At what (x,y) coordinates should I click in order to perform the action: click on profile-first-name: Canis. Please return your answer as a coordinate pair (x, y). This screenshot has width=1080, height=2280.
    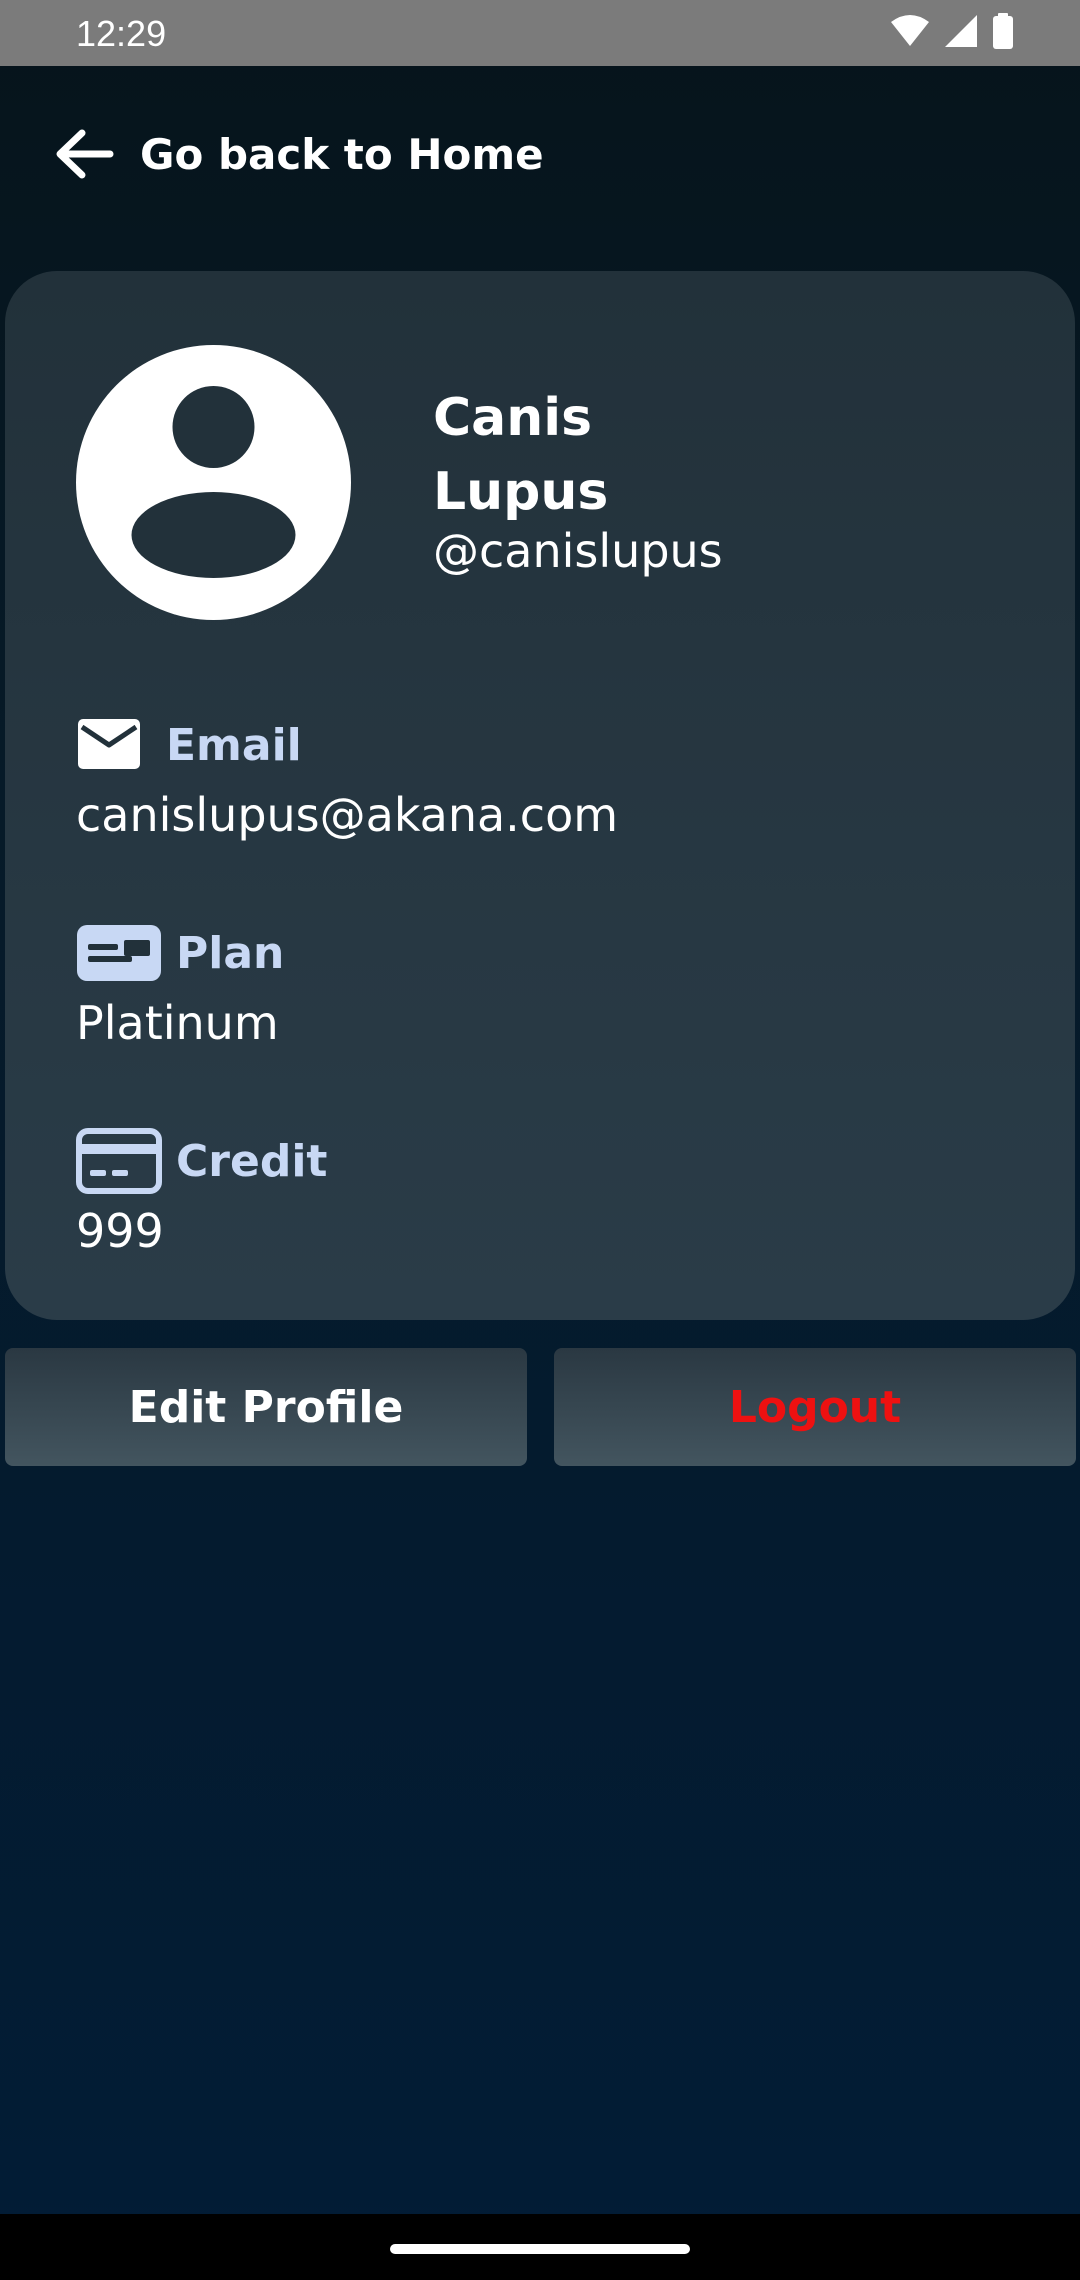
    Looking at the image, I should click on (513, 418).